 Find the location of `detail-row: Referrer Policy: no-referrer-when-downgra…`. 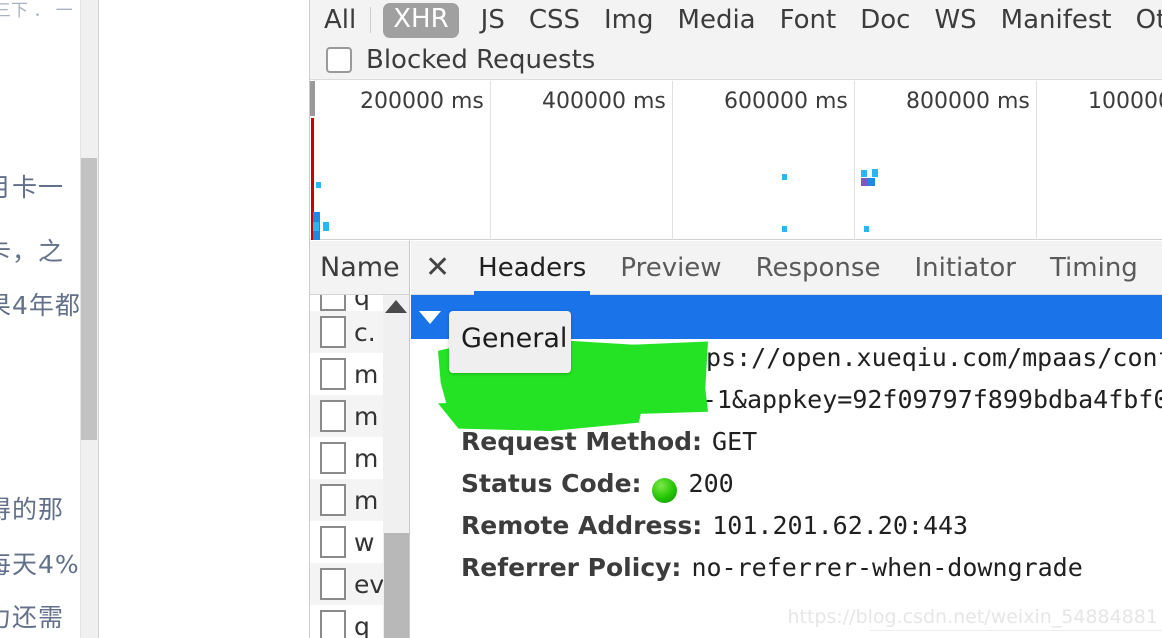

detail-row: Referrer Policy: no-referrer-when-downgra… is located at coordinates (786, 574).